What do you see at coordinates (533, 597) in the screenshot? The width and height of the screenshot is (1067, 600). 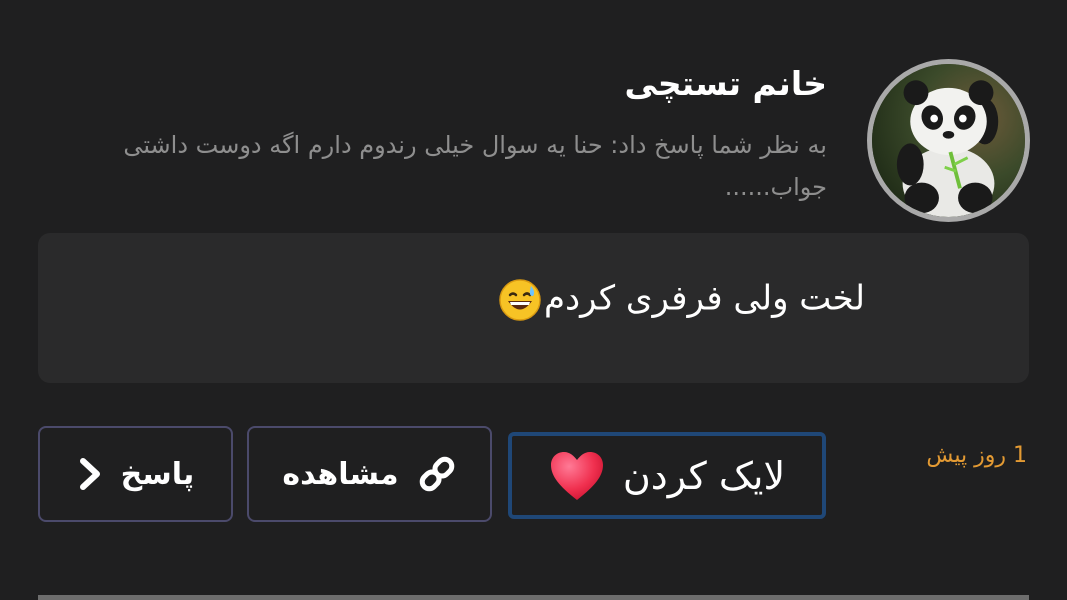 I see `divider` at bounding box center [533, 597].